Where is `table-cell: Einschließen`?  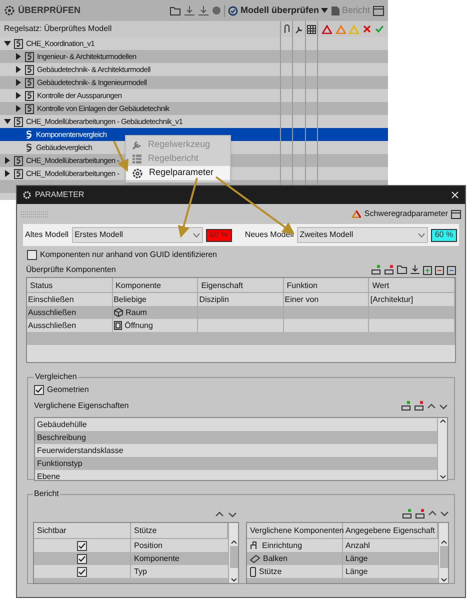 table-cell: Einschließen is located at coordinates (51, 300).